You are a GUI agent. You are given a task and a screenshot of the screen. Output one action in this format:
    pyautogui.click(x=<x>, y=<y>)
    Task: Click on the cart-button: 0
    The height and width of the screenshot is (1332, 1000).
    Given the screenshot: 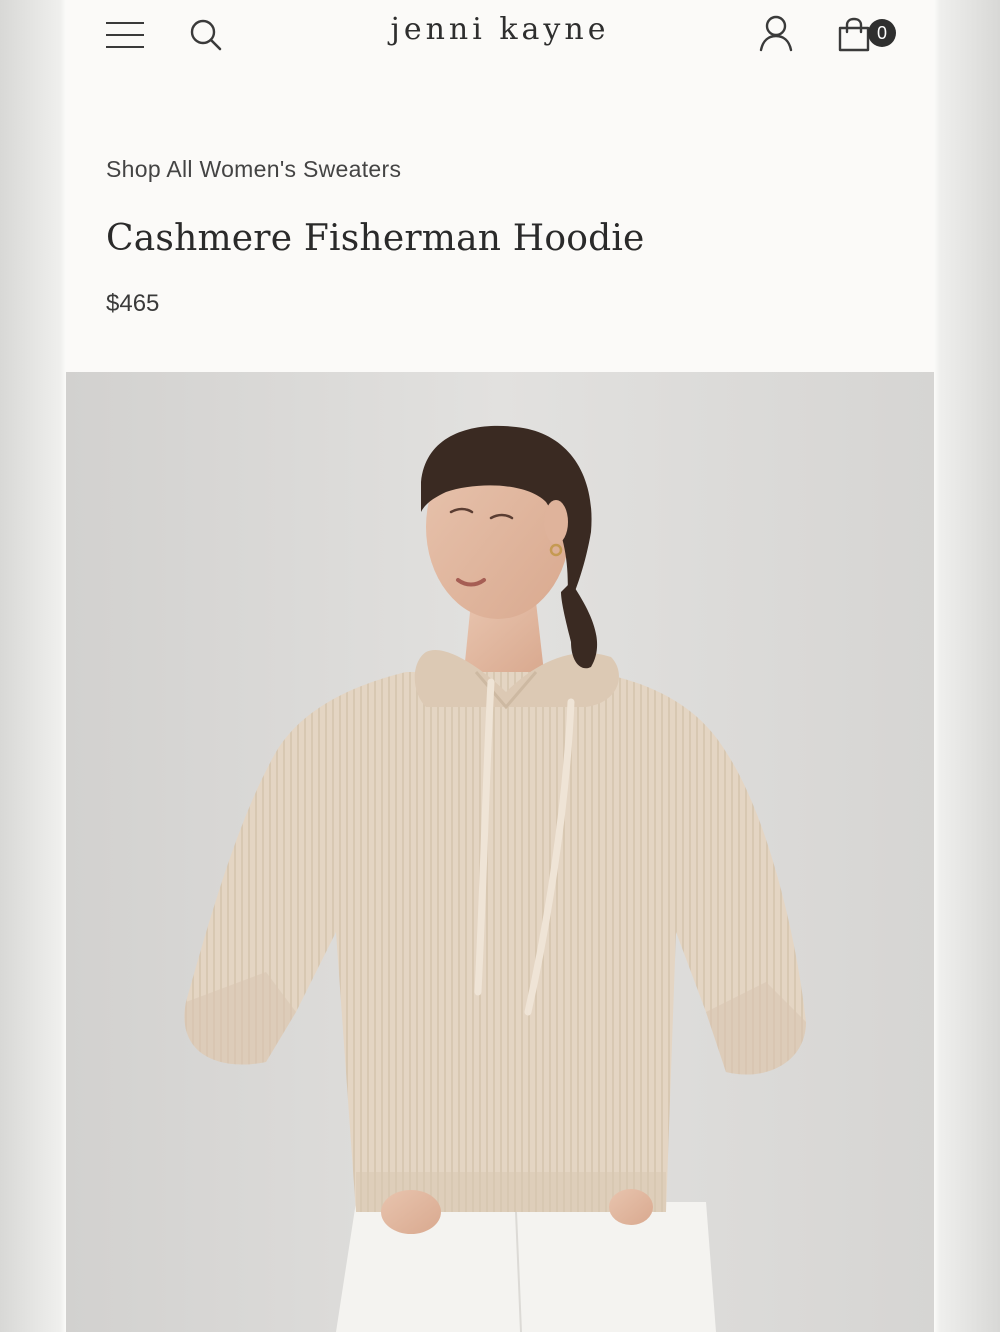 What is the action you would take?
    pyautogui.click(x=867, y=36)
    